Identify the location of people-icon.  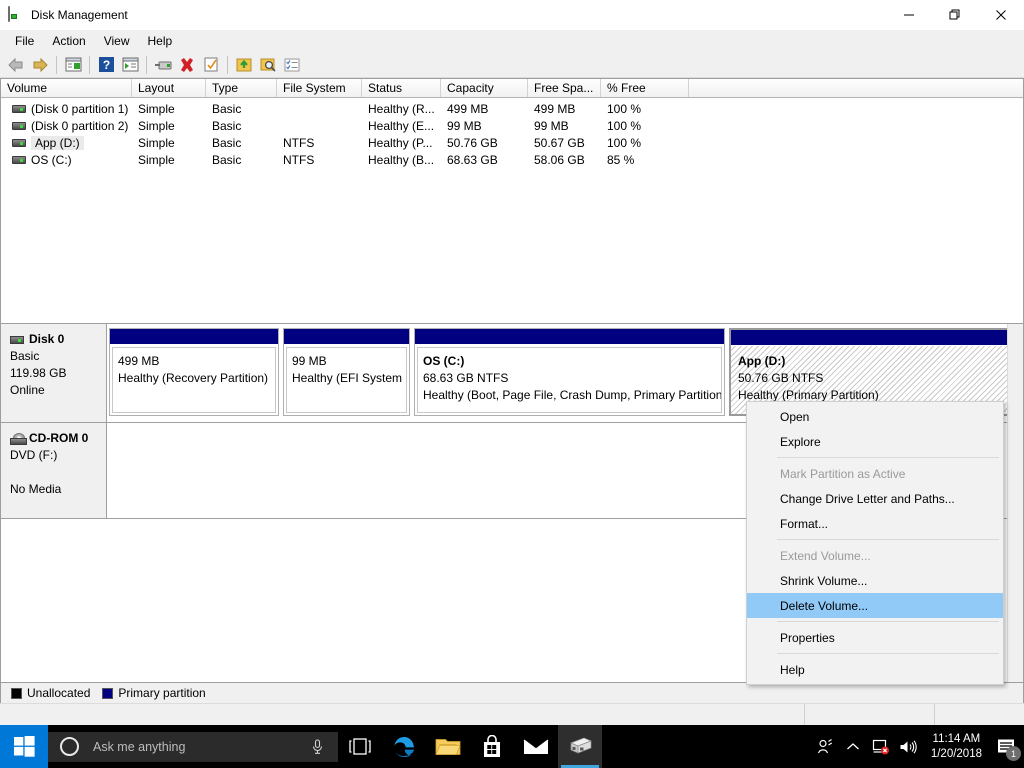
(825, 746).